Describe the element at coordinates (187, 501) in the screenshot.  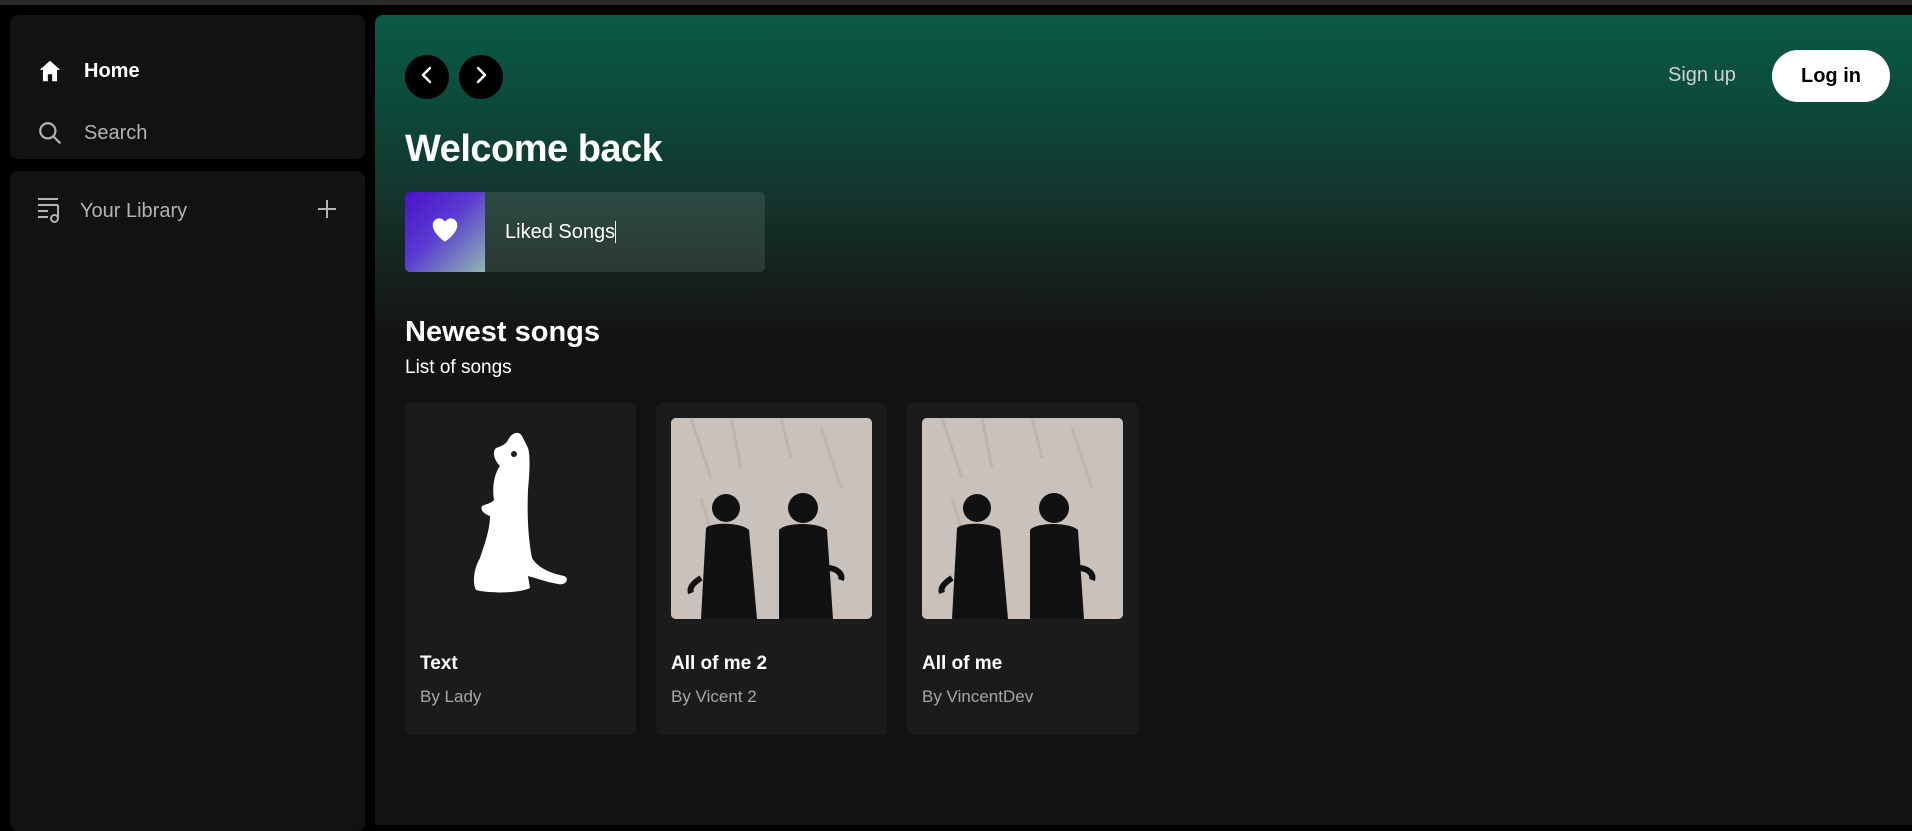
I see `library-panel: Your Library` at that location.